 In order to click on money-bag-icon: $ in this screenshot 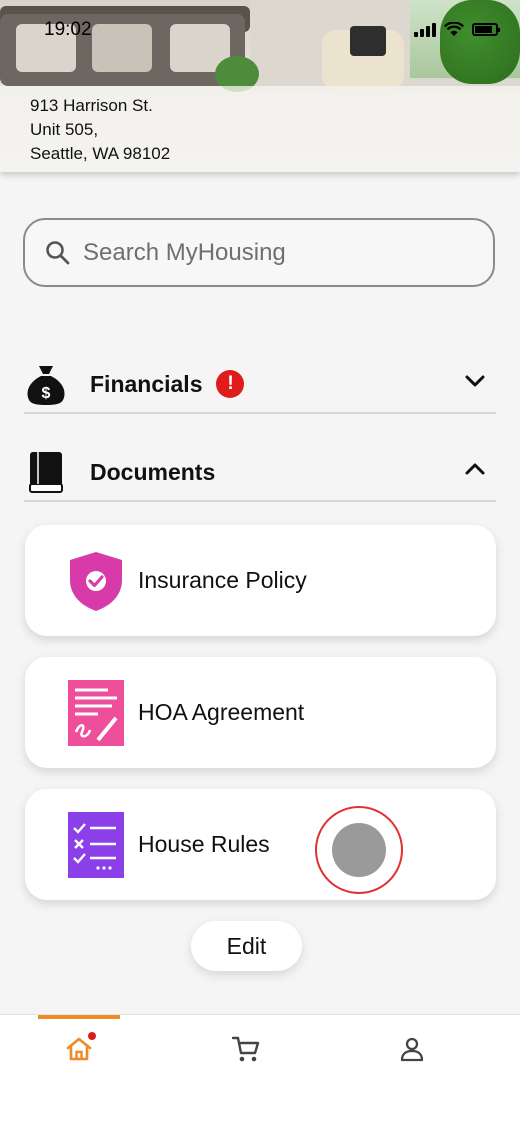, I will do `click(46, 384)`.